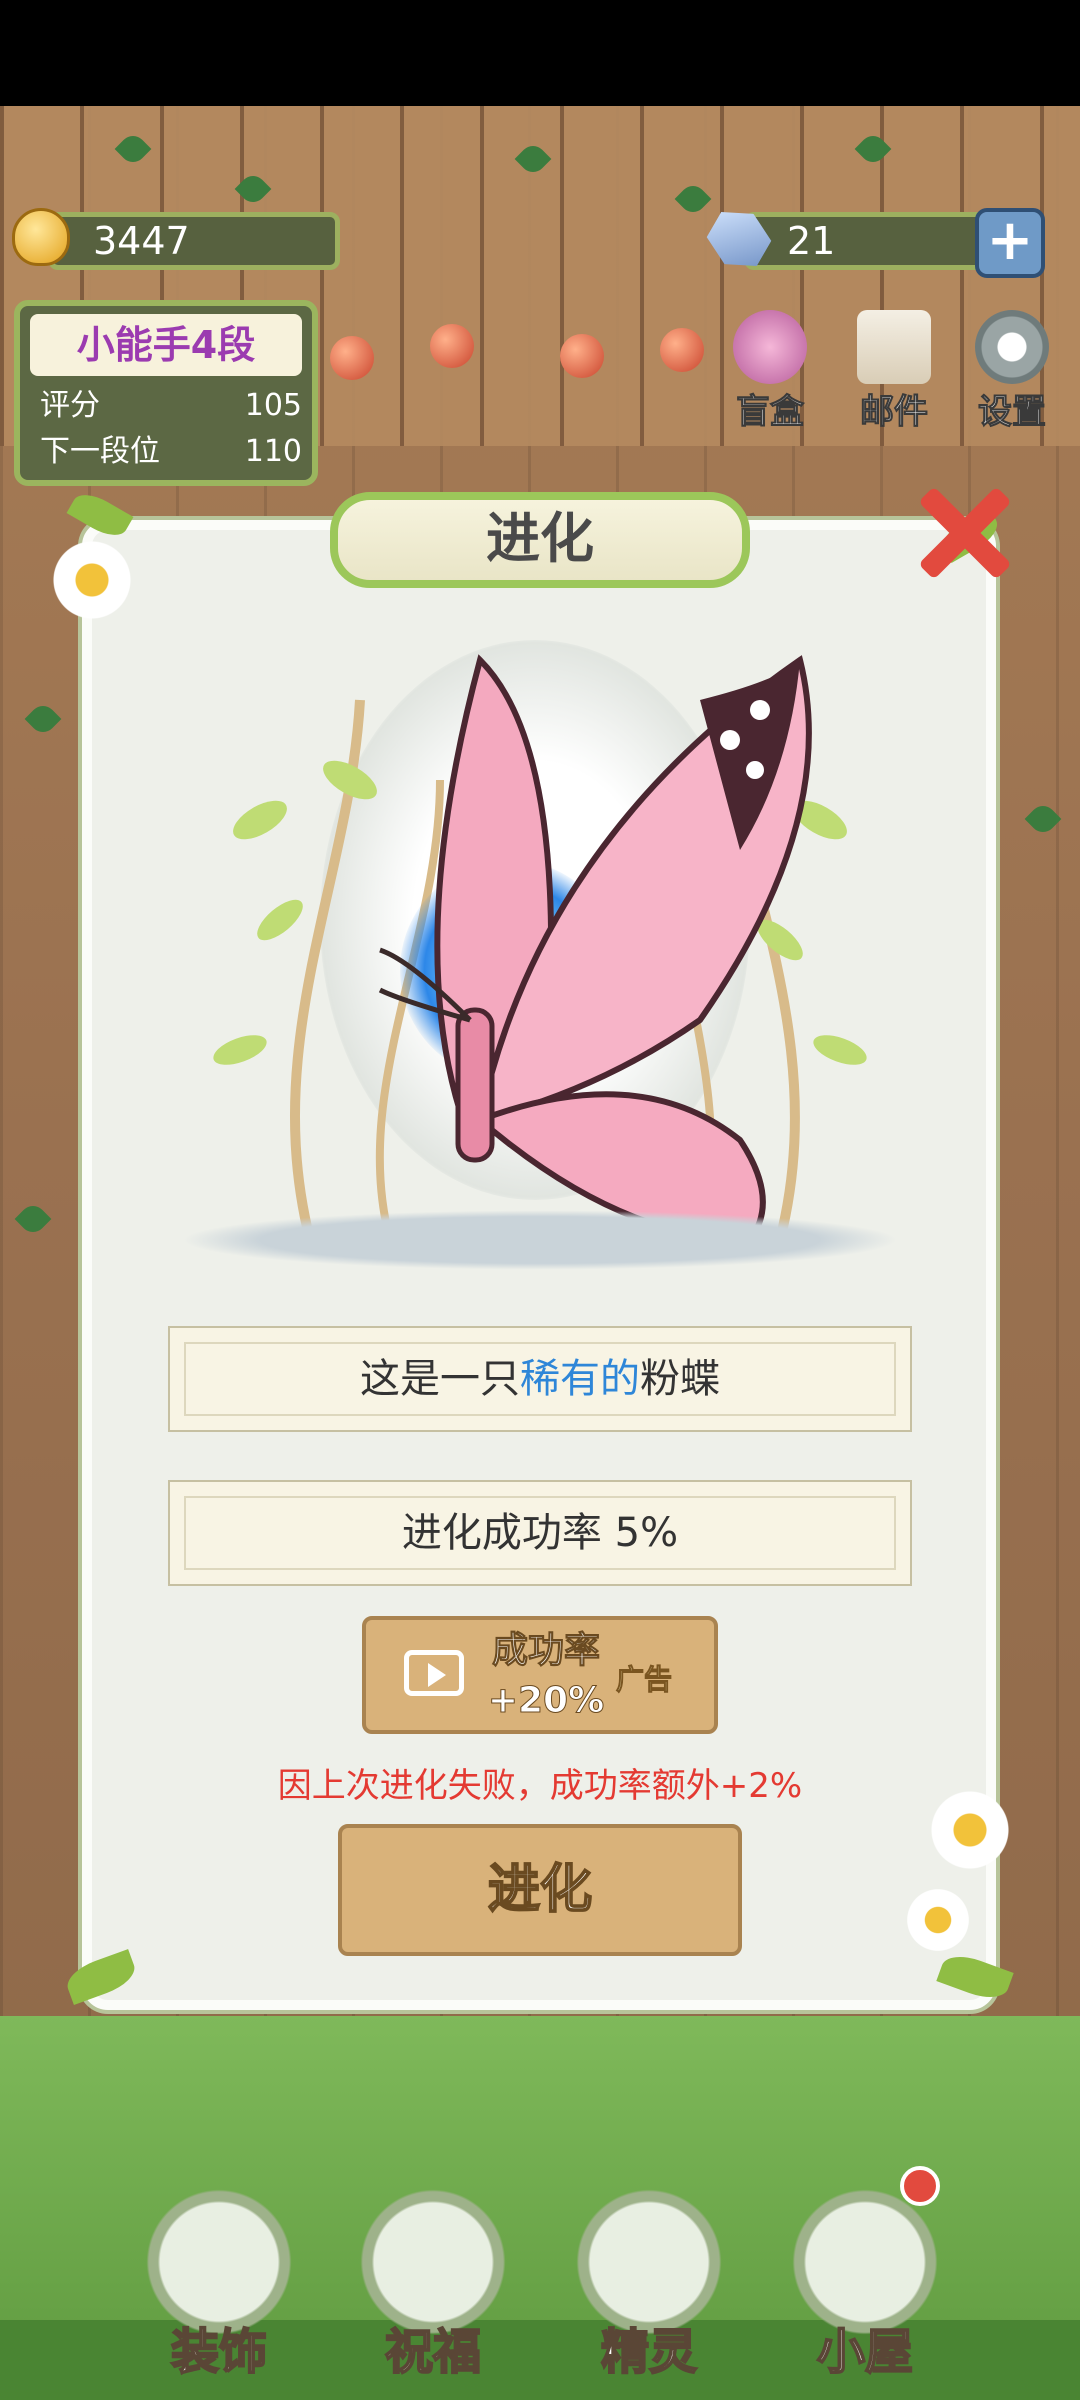  Describe the element at coordinates (811, 241) in the screenshot. I see `gem-count: 21` at that location.